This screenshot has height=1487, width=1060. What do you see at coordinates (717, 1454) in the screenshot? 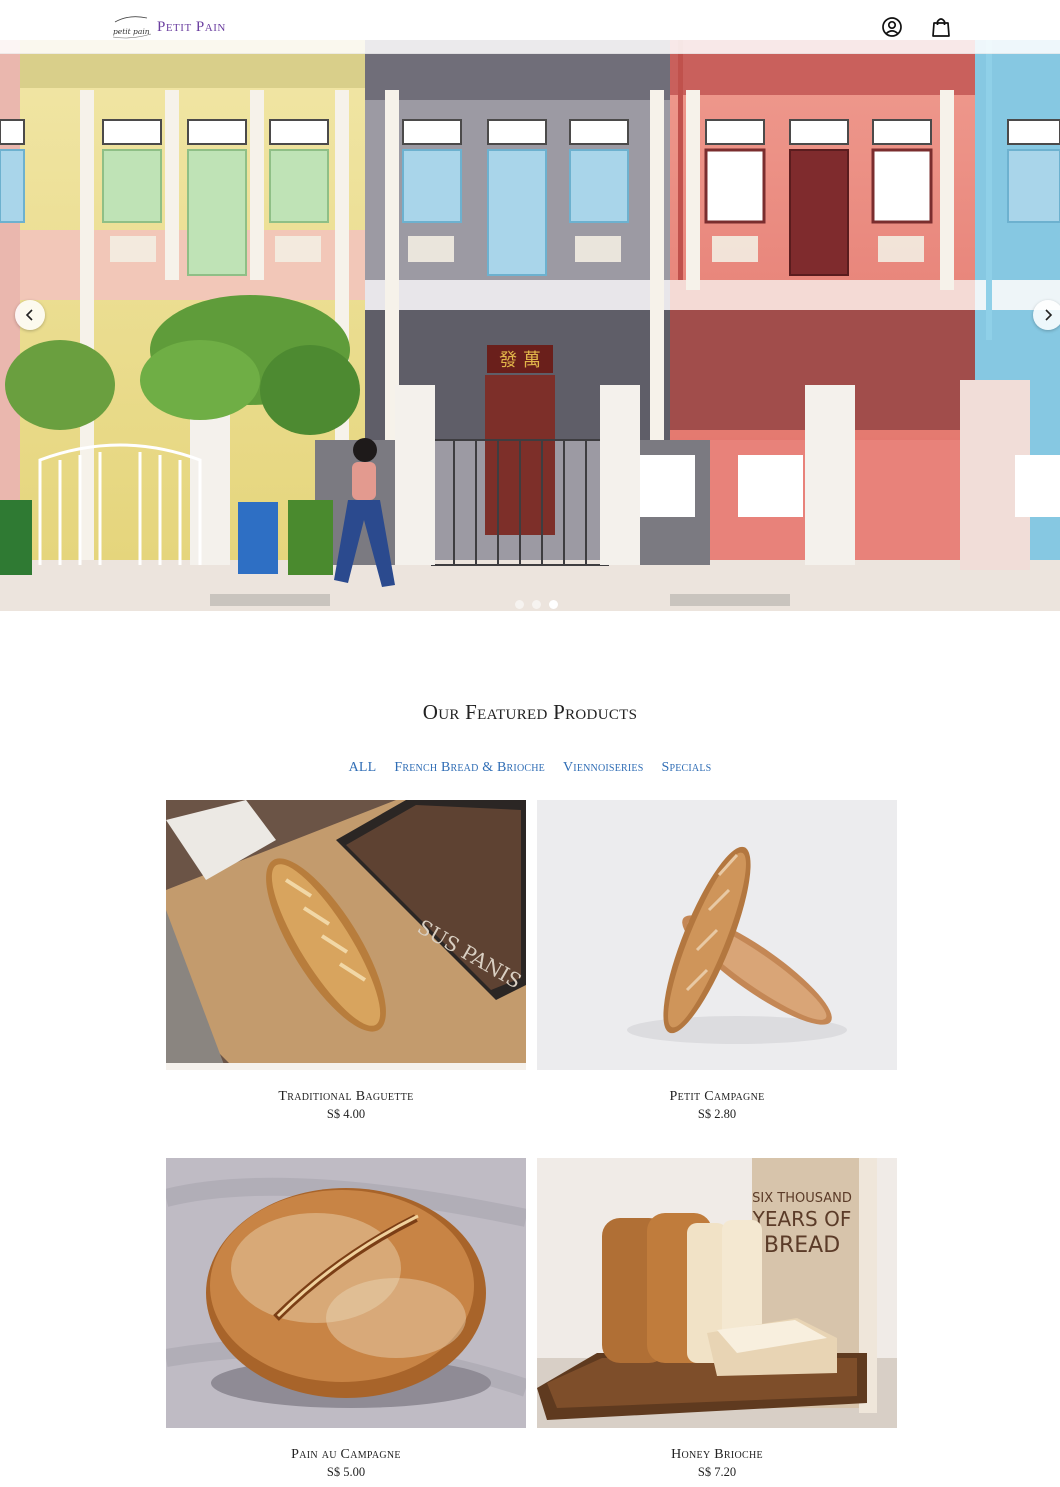
I see `product-name: Honey Brioche` at bounding box center [717, 1454].